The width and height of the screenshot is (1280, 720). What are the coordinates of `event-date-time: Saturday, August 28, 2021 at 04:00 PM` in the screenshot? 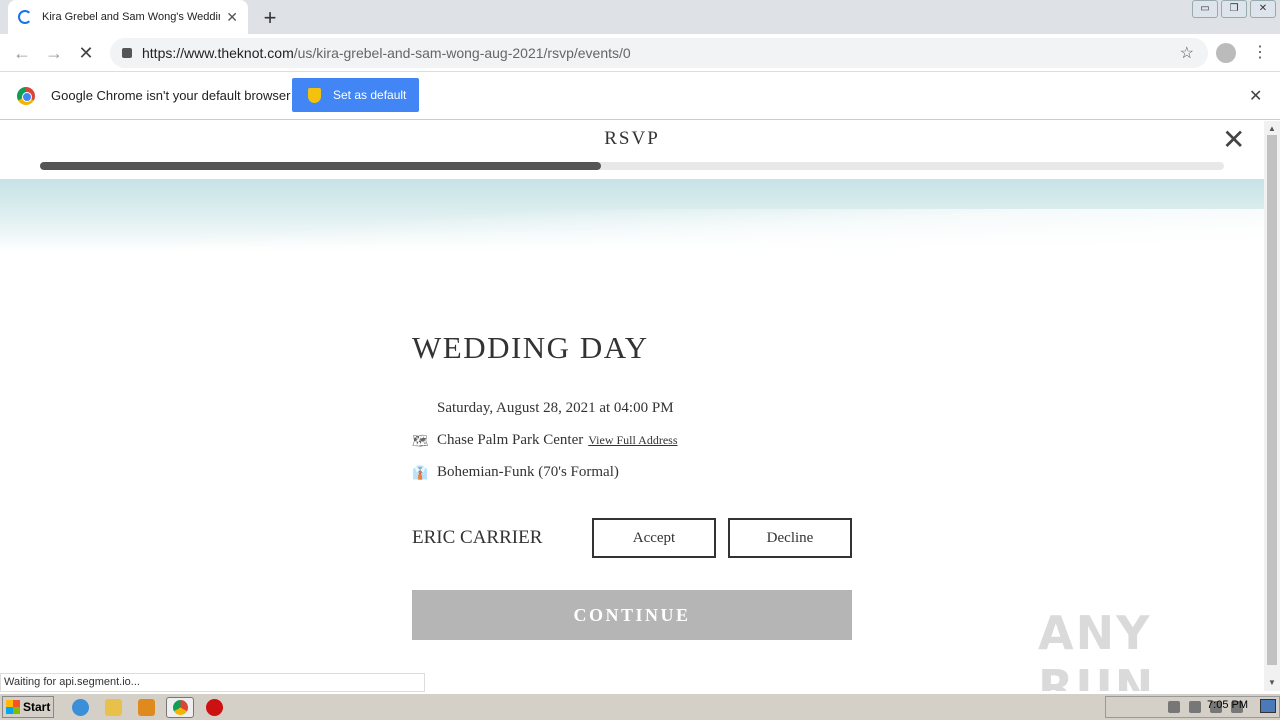 It's located at (555, 408).